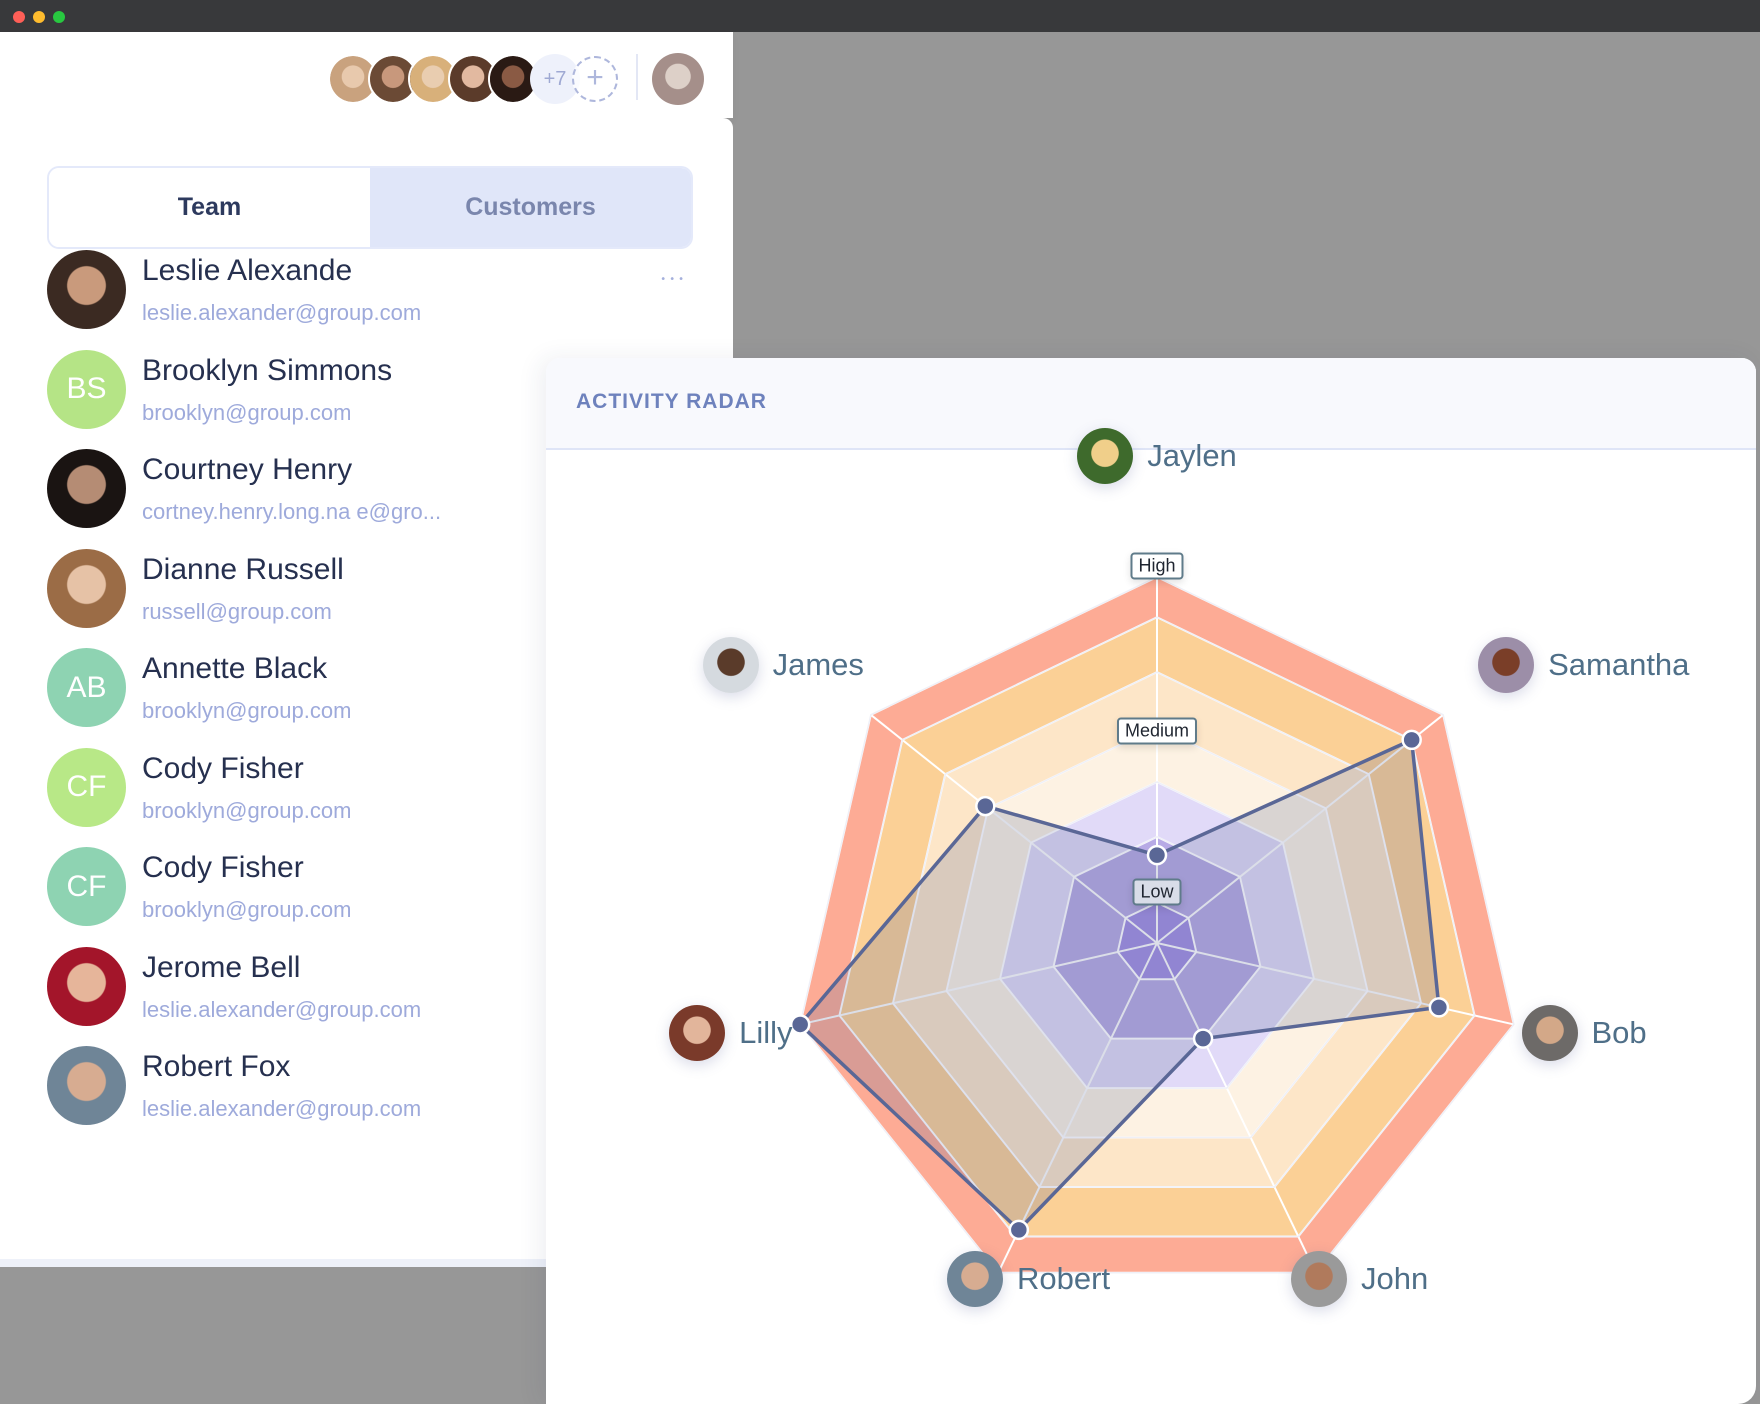  I want to click on divider, so click(637, 77).